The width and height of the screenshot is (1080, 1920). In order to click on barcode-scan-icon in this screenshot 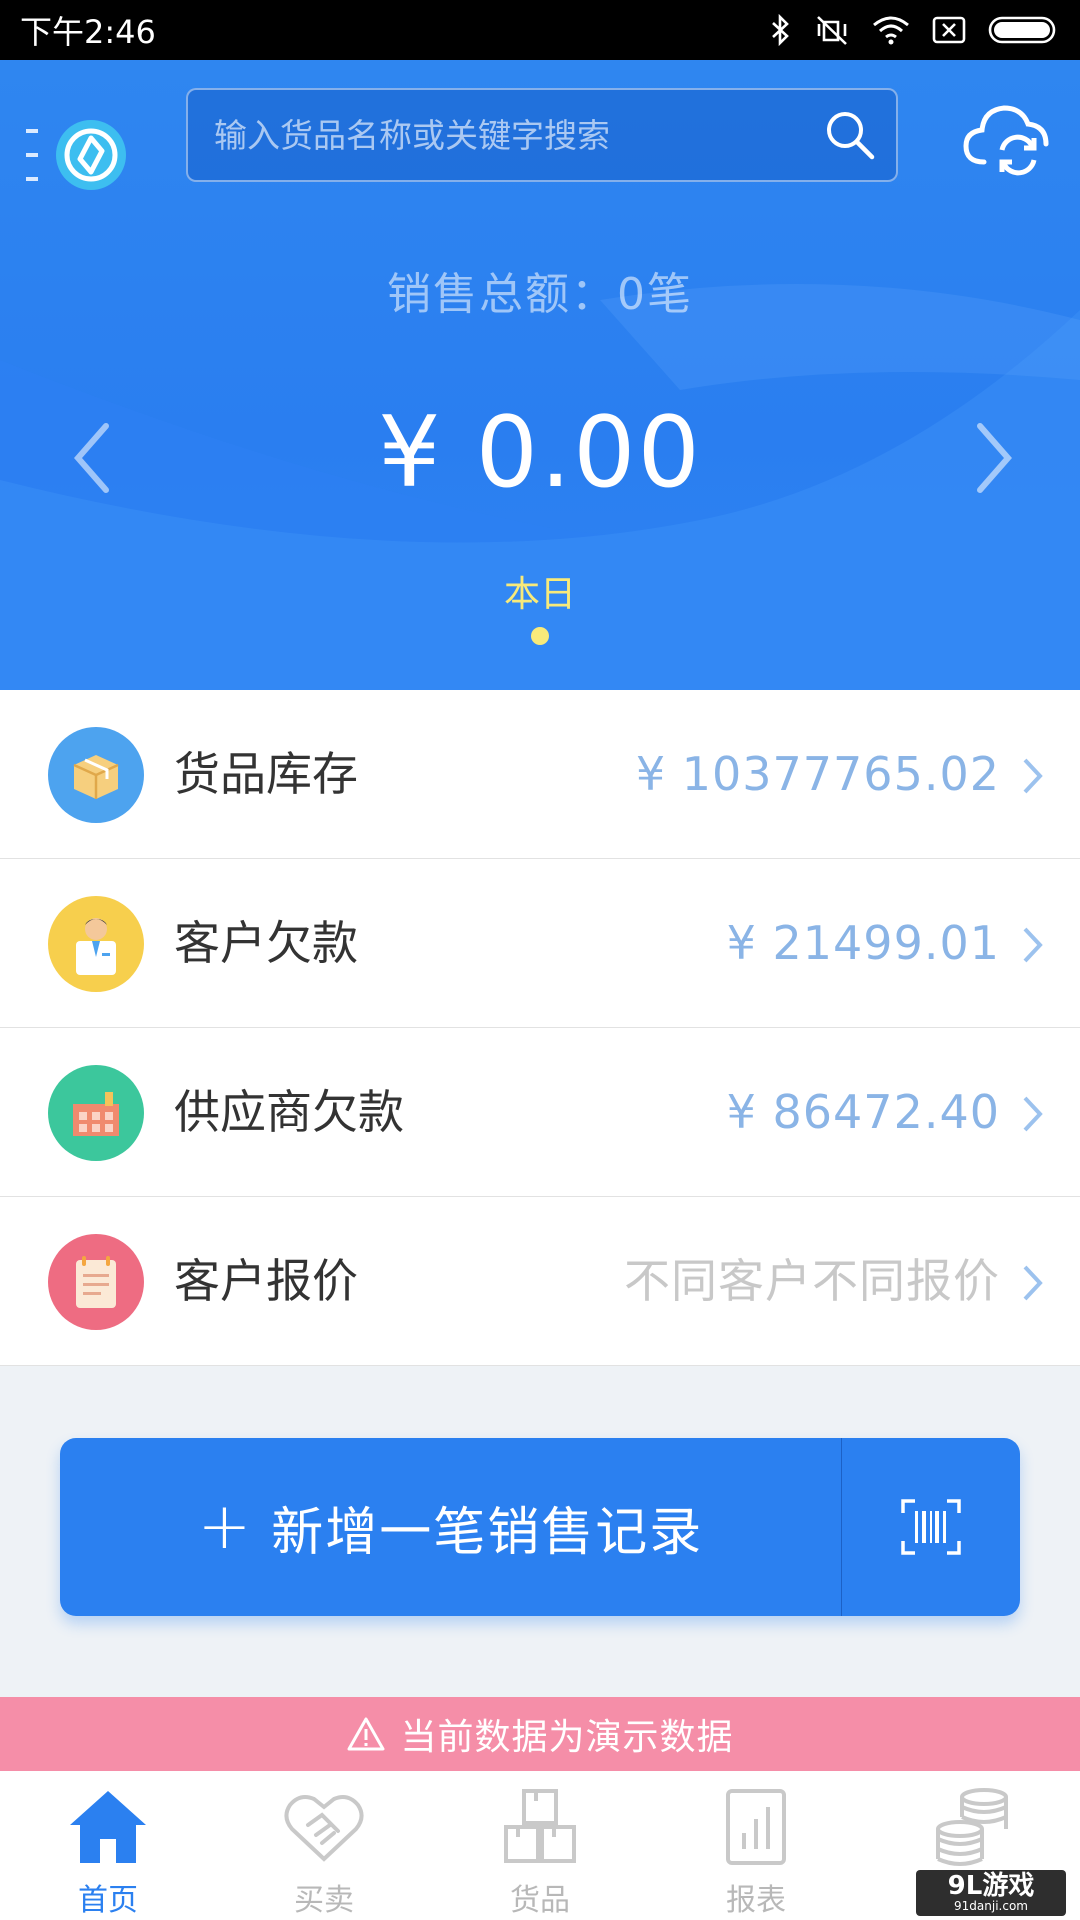, I will do `click(931, 1527)`.